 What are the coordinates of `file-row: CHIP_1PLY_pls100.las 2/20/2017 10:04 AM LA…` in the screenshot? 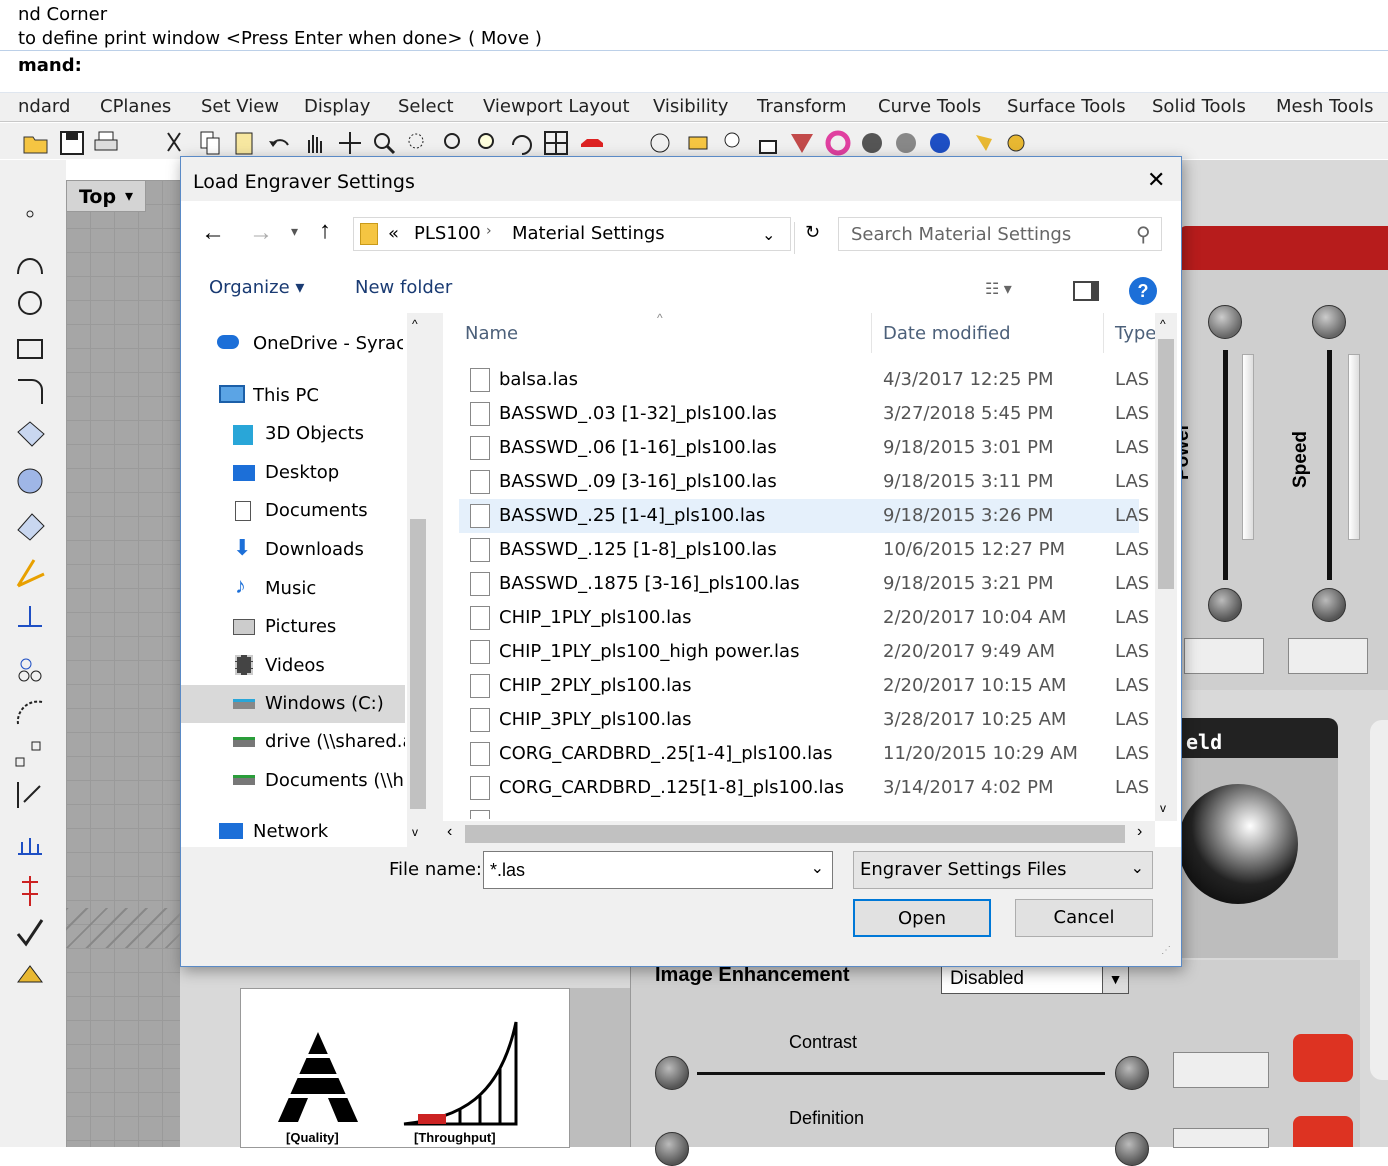 It's located at (807, 618).